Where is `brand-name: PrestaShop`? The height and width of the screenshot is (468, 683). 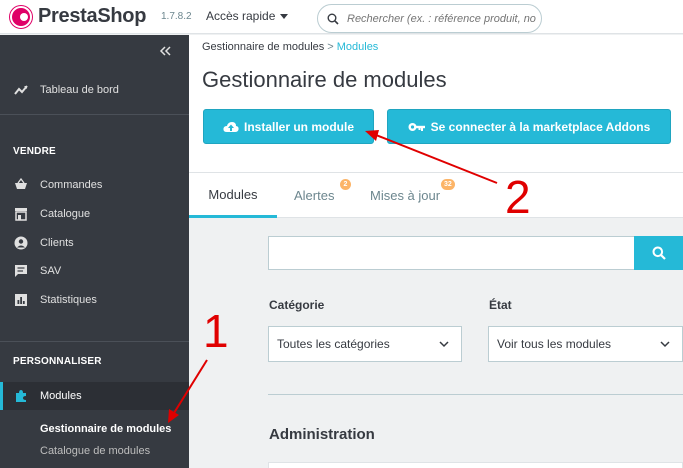
brand-name: PrestaShop is located at coordinates (92, 16).